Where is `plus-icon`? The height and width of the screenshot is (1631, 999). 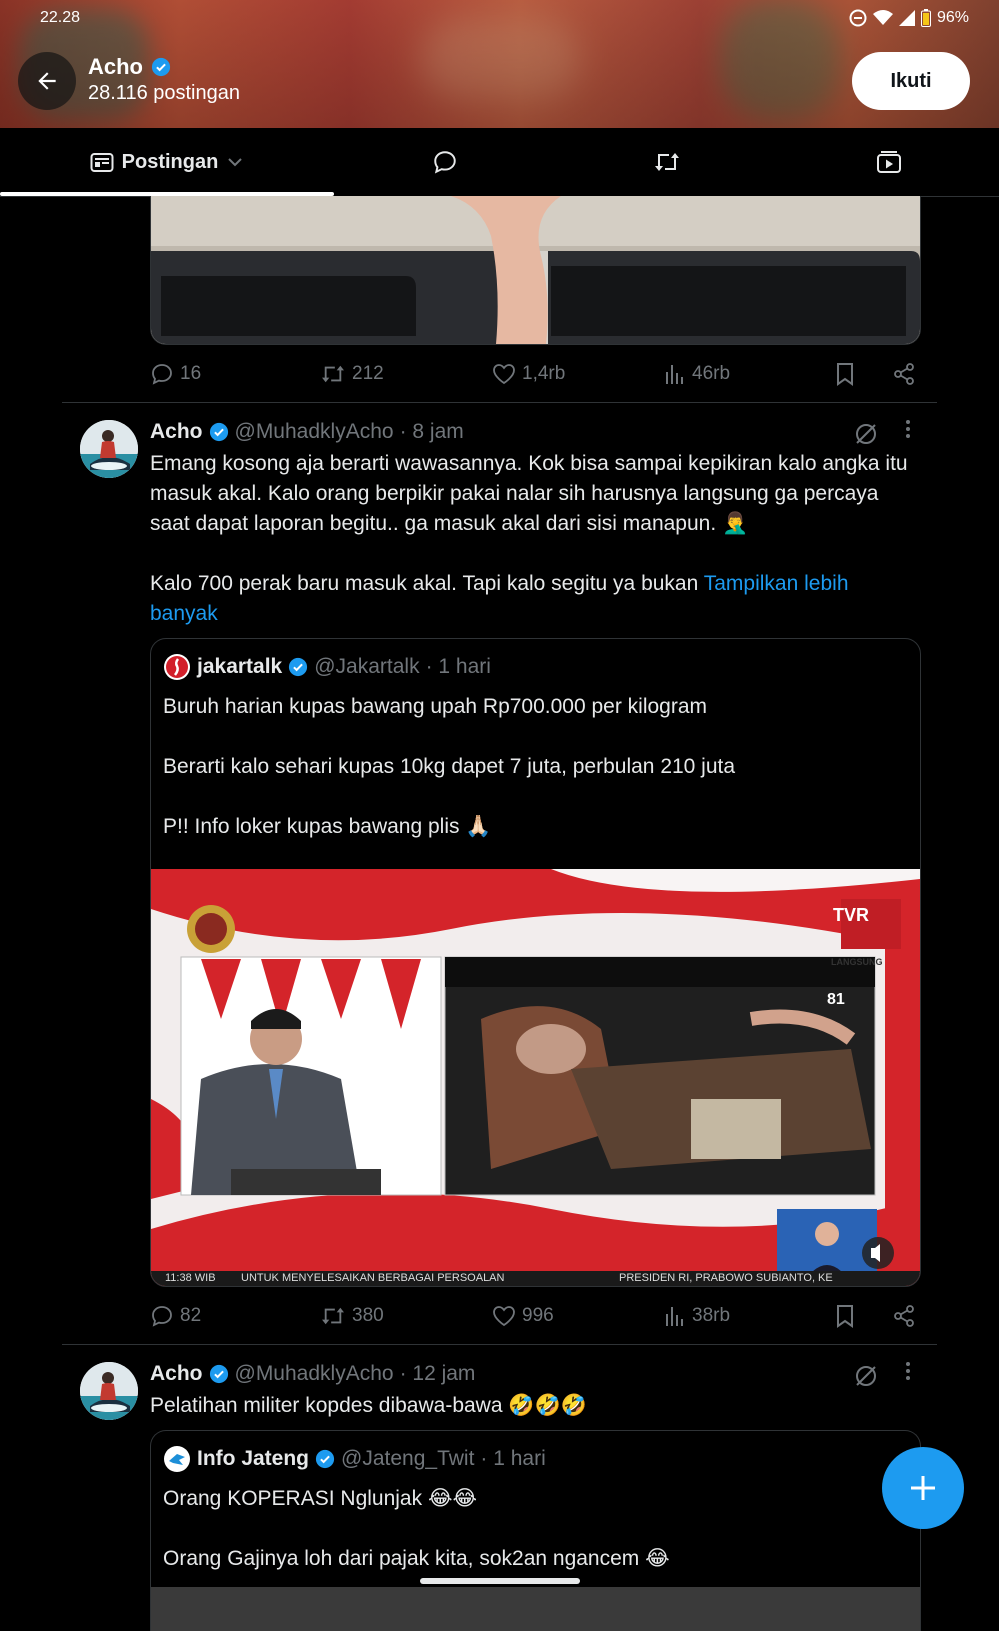
plus-icon is located at coordinates (923, 1488).